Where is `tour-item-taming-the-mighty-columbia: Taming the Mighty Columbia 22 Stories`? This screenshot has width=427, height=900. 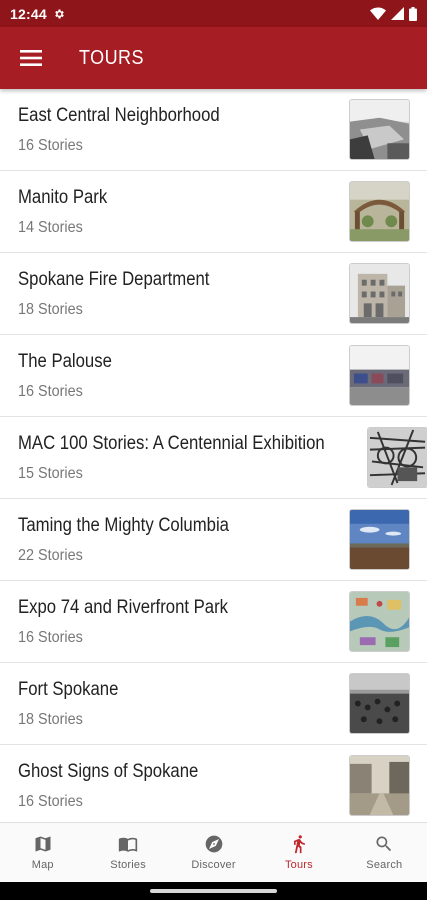 tour-item-taming-the-mighty-columbia: Taming the Mighty Columbia 22 Stories is located at coordinates (213, 540).